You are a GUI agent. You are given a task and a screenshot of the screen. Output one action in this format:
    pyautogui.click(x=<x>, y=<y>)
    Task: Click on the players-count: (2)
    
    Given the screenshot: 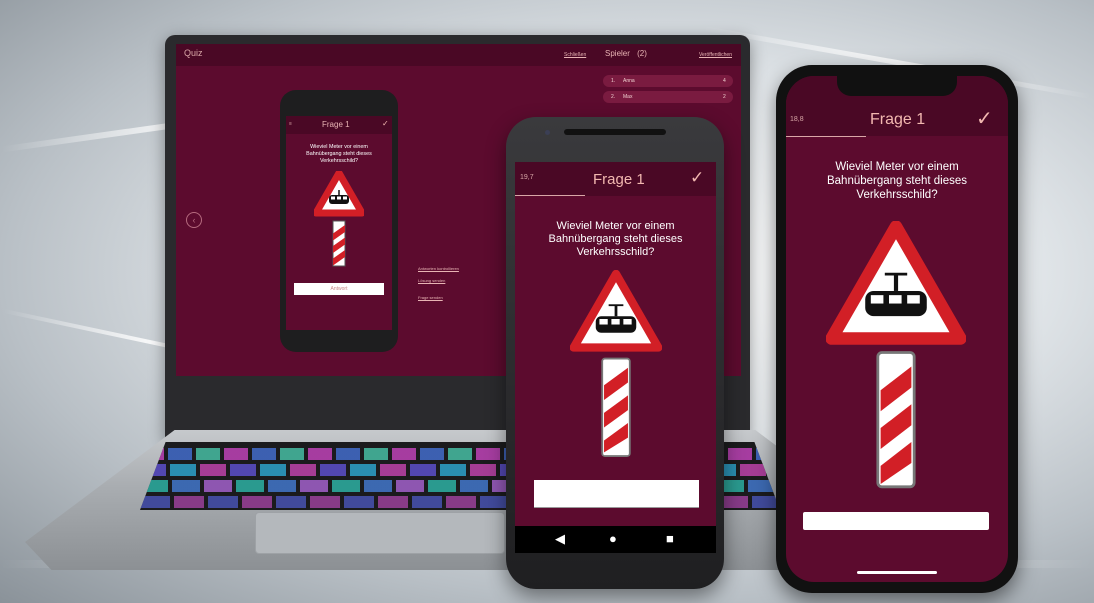 What is the action you would take?
    pyautogui.click(x=642, y=53)
    